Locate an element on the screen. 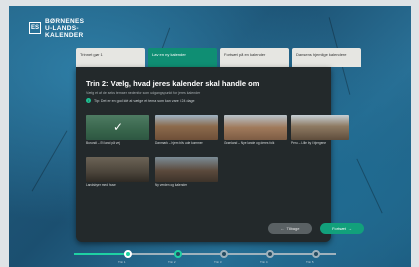  tab-start: Trinnet gør 1 is located at coordinates (110, 57).